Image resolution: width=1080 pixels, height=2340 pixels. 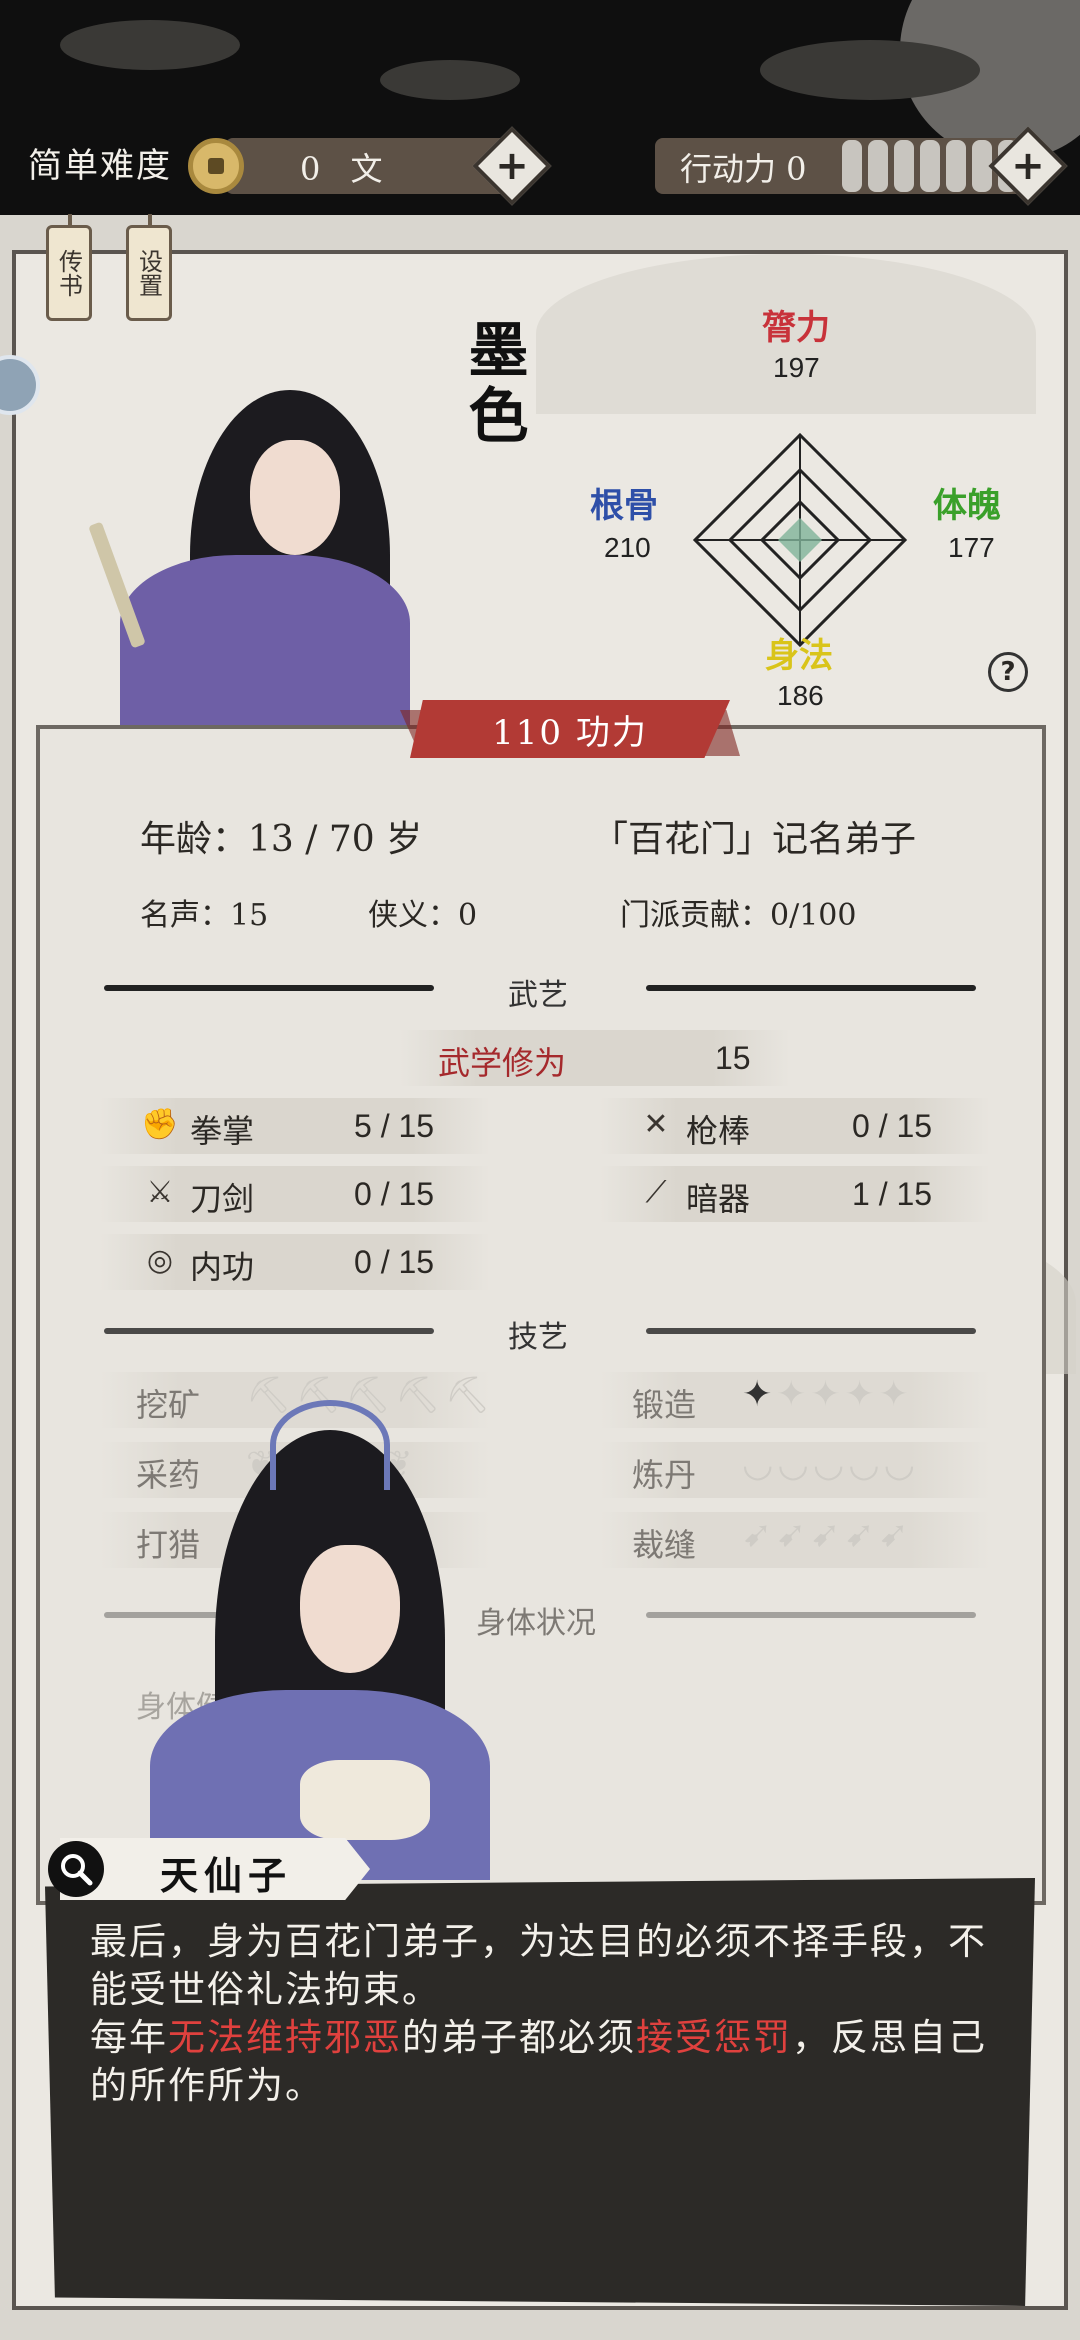 What do you see at coordinates (738, 915) in the screenshot?
I see `contribution-text: 门派贡献：0/100` at bounding box center [738, 915].